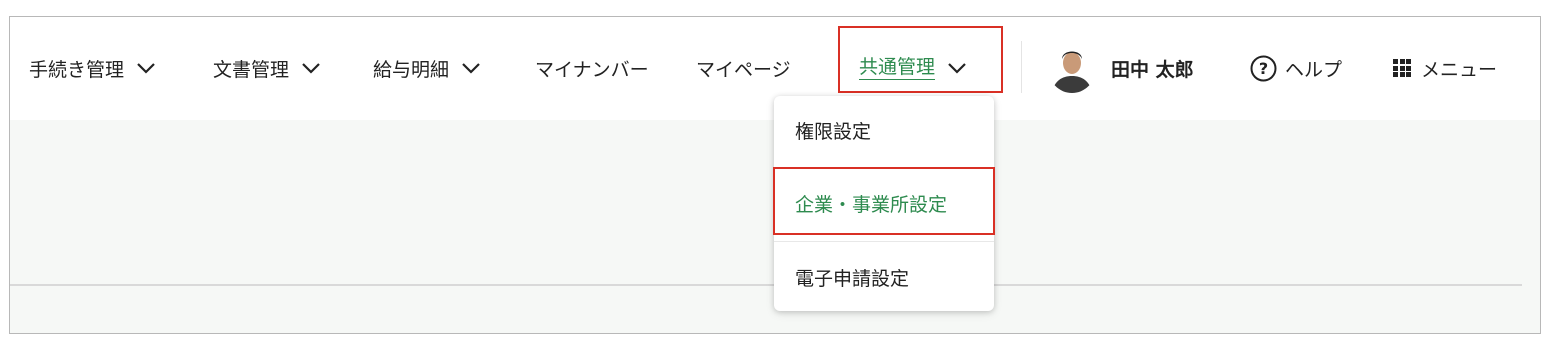 Image resolution: width=1556 pixels, height=352 pixels. What do you see at coordinates (251, 69) in the screenshot?
I see `nav-item-label: 文書管理` at bounding box center [251, 69].